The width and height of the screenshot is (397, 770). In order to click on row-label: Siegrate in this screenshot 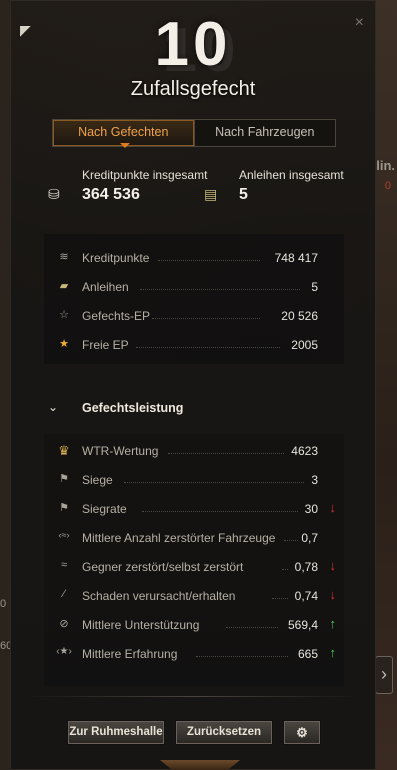, I will do `click(104, 509)`.